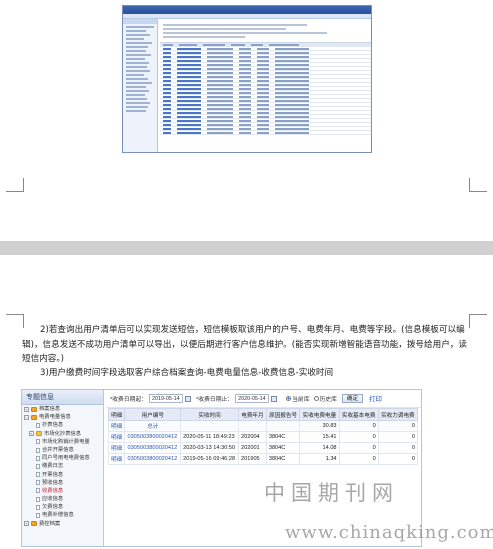 This screenshot has width=493, height=549. Describe the element at coordinates (352, 398) in the screenshot. I see `confirm-button: 确定` at that location.